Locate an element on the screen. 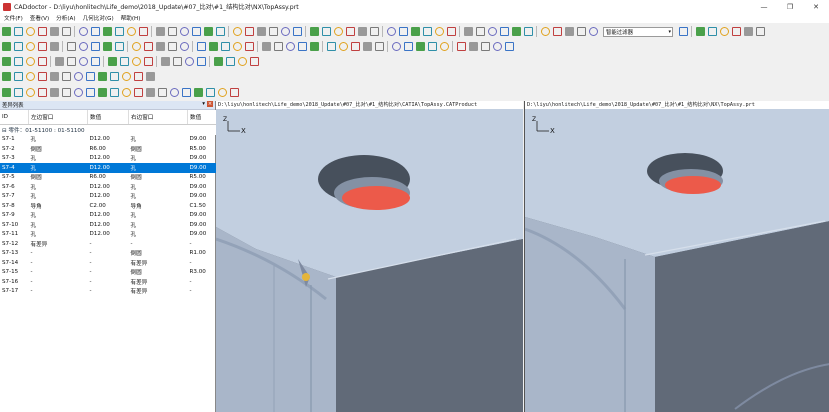 The height and width of the screenshot is (412, 829). table-row: S7-4 孔 D12.00 孔 D9.00 is located at coordinates (114, 168).